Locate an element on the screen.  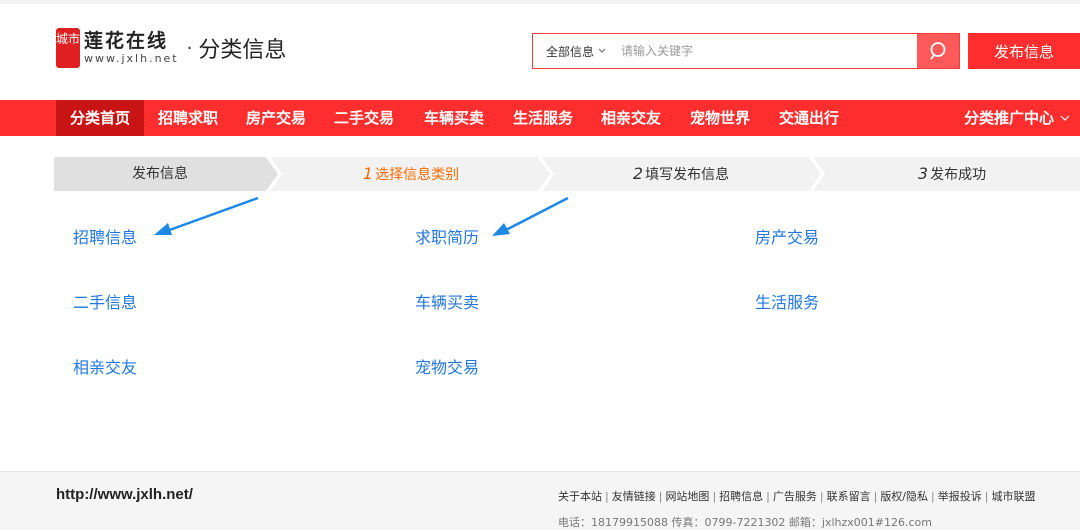
logo-domain: www.jxlh.net is located at coordinates (131, 58).